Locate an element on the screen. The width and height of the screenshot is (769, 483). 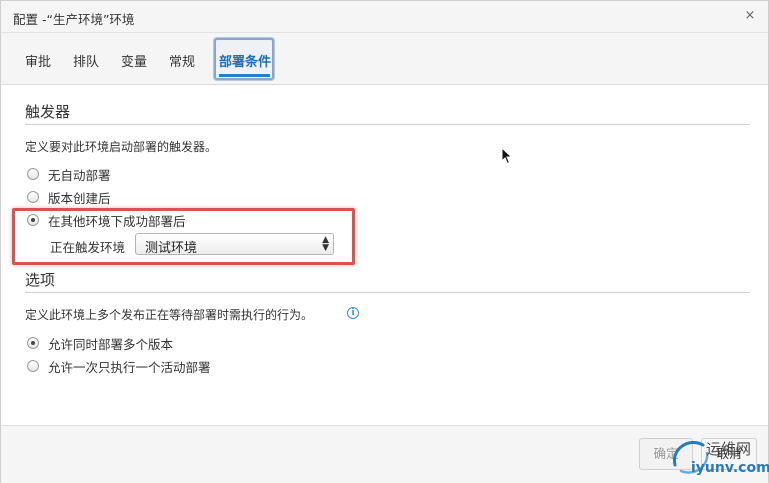
radio-label: 允许同时部署多个版本 is located at coordinates (111, 344).